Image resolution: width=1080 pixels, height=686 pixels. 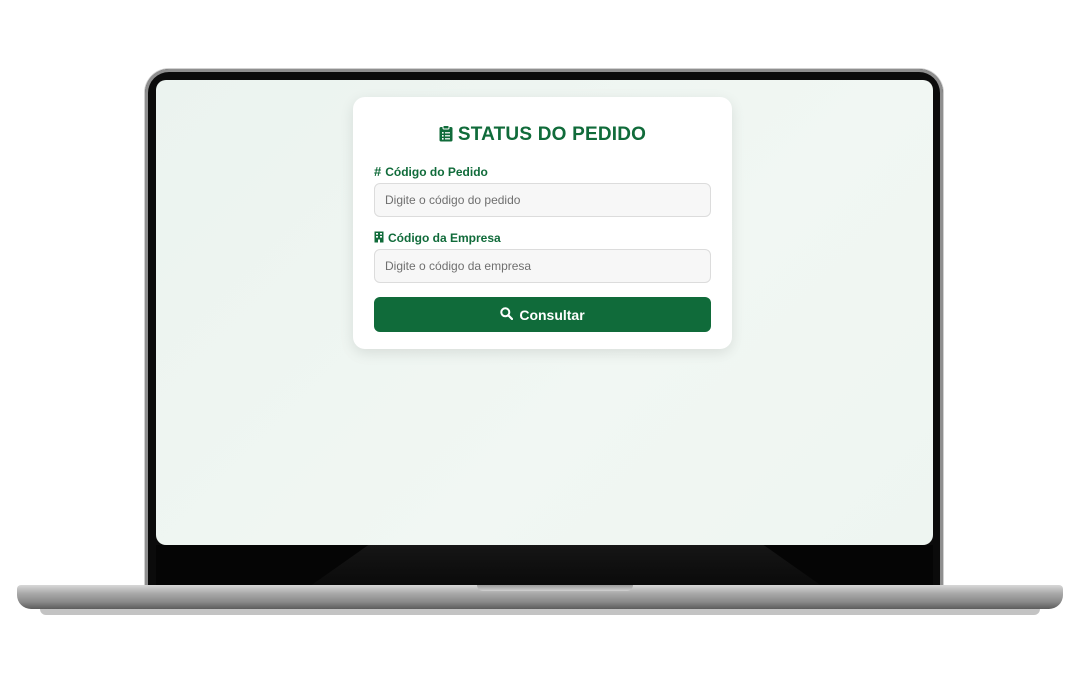 I want to click on company-code-input, so click(x=542, y=266).